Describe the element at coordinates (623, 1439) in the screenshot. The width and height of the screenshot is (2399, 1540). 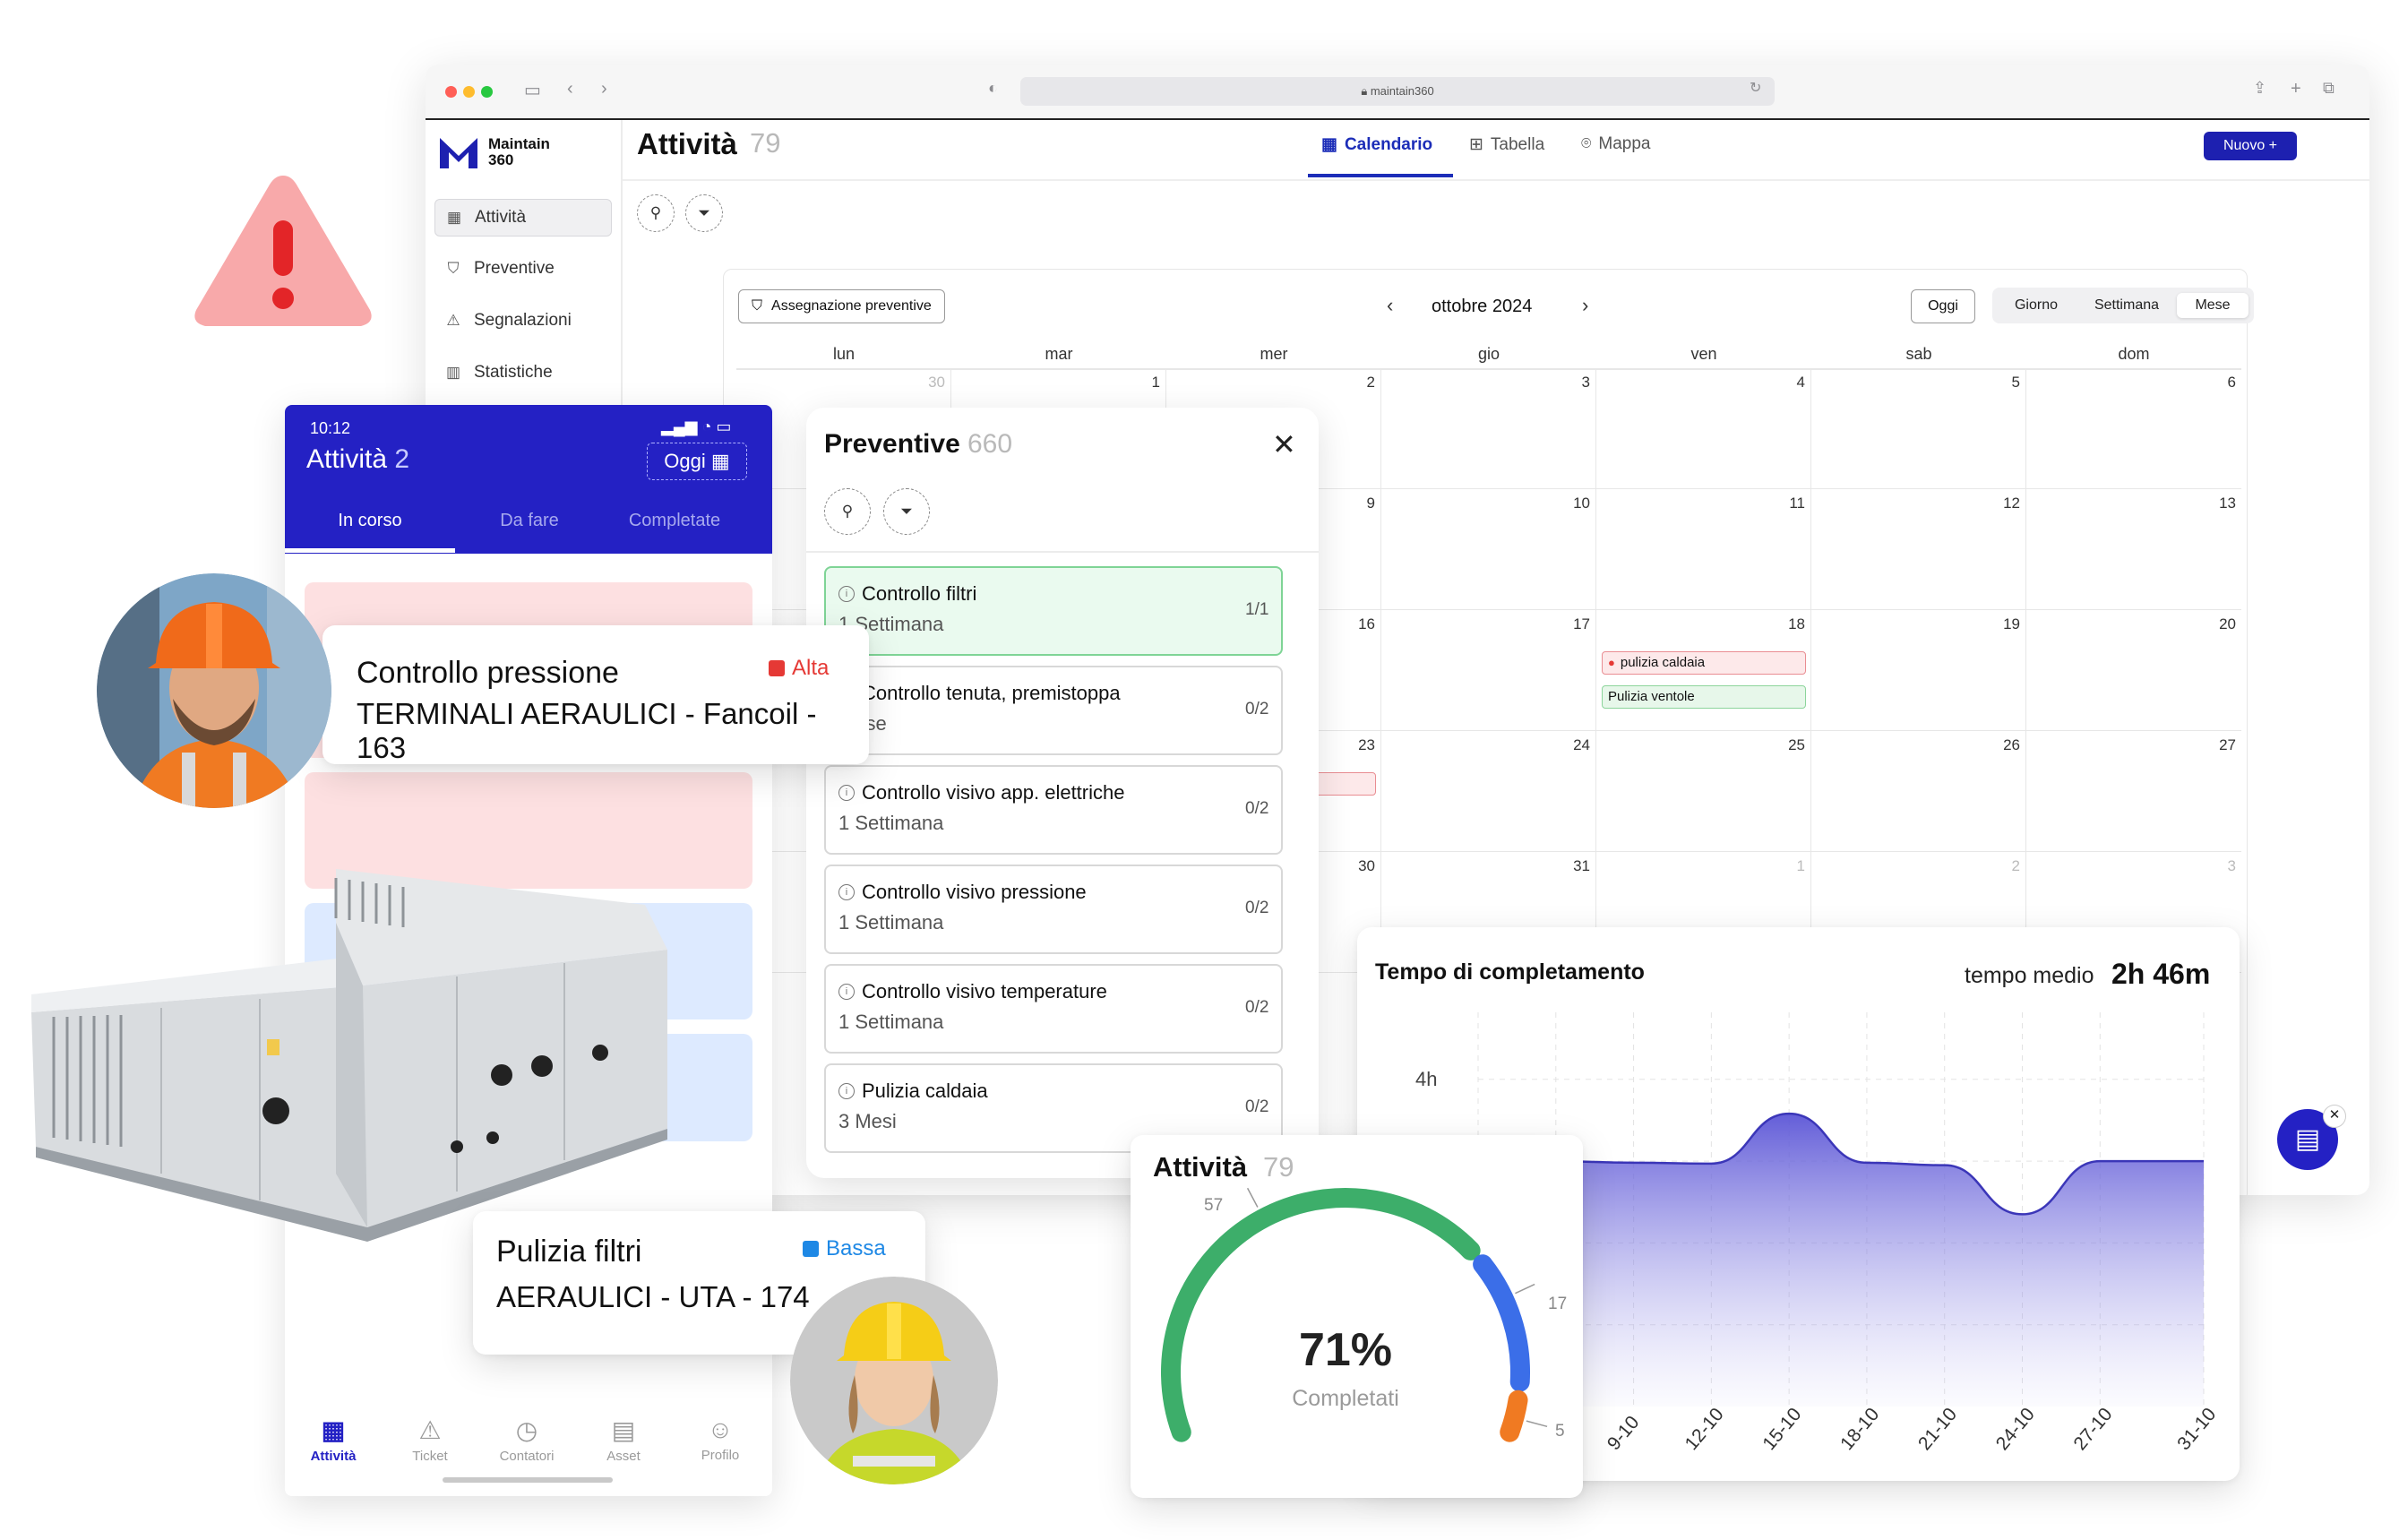
I see `nav-asset: ▤ Asset` at that location.